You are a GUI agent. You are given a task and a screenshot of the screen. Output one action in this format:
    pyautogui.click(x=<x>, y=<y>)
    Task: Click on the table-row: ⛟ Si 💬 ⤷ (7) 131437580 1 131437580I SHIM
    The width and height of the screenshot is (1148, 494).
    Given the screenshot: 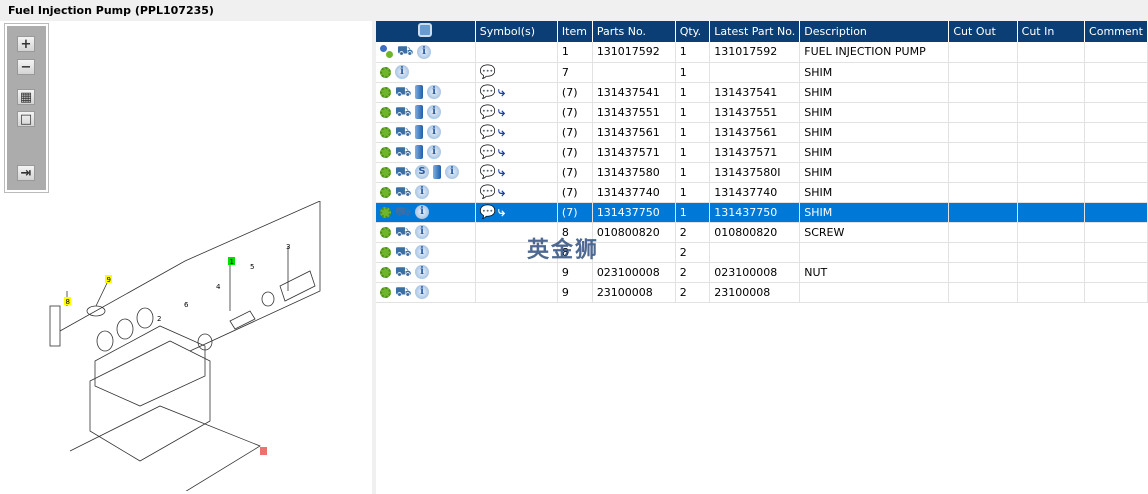 What is the action you would take?
    pyautogui.click(x=762, y=172)
    